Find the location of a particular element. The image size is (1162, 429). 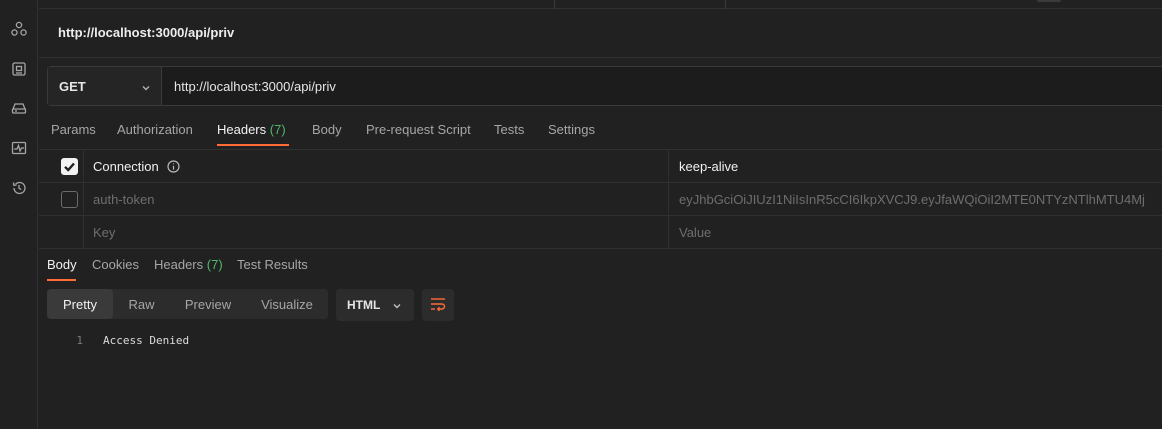

tab-response-body: Body is located at coordinates (62, 264).